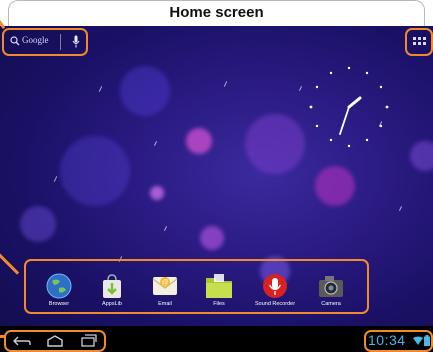 This screenshot has width=433, height=352. What do you see at coordinates (55, 341) in the screenshot?
I see `highlight-navigation` at bounding box center [55, 341].